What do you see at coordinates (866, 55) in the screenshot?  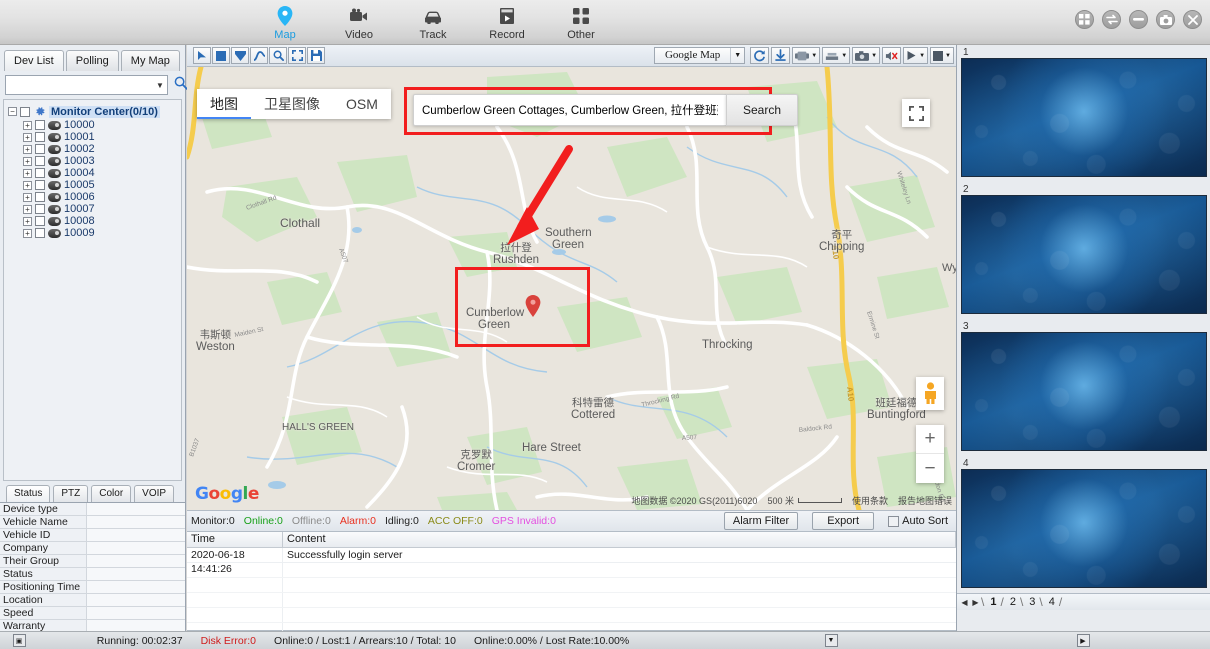 I see `camera-icon: ▼` at bounding box center [866, 55].